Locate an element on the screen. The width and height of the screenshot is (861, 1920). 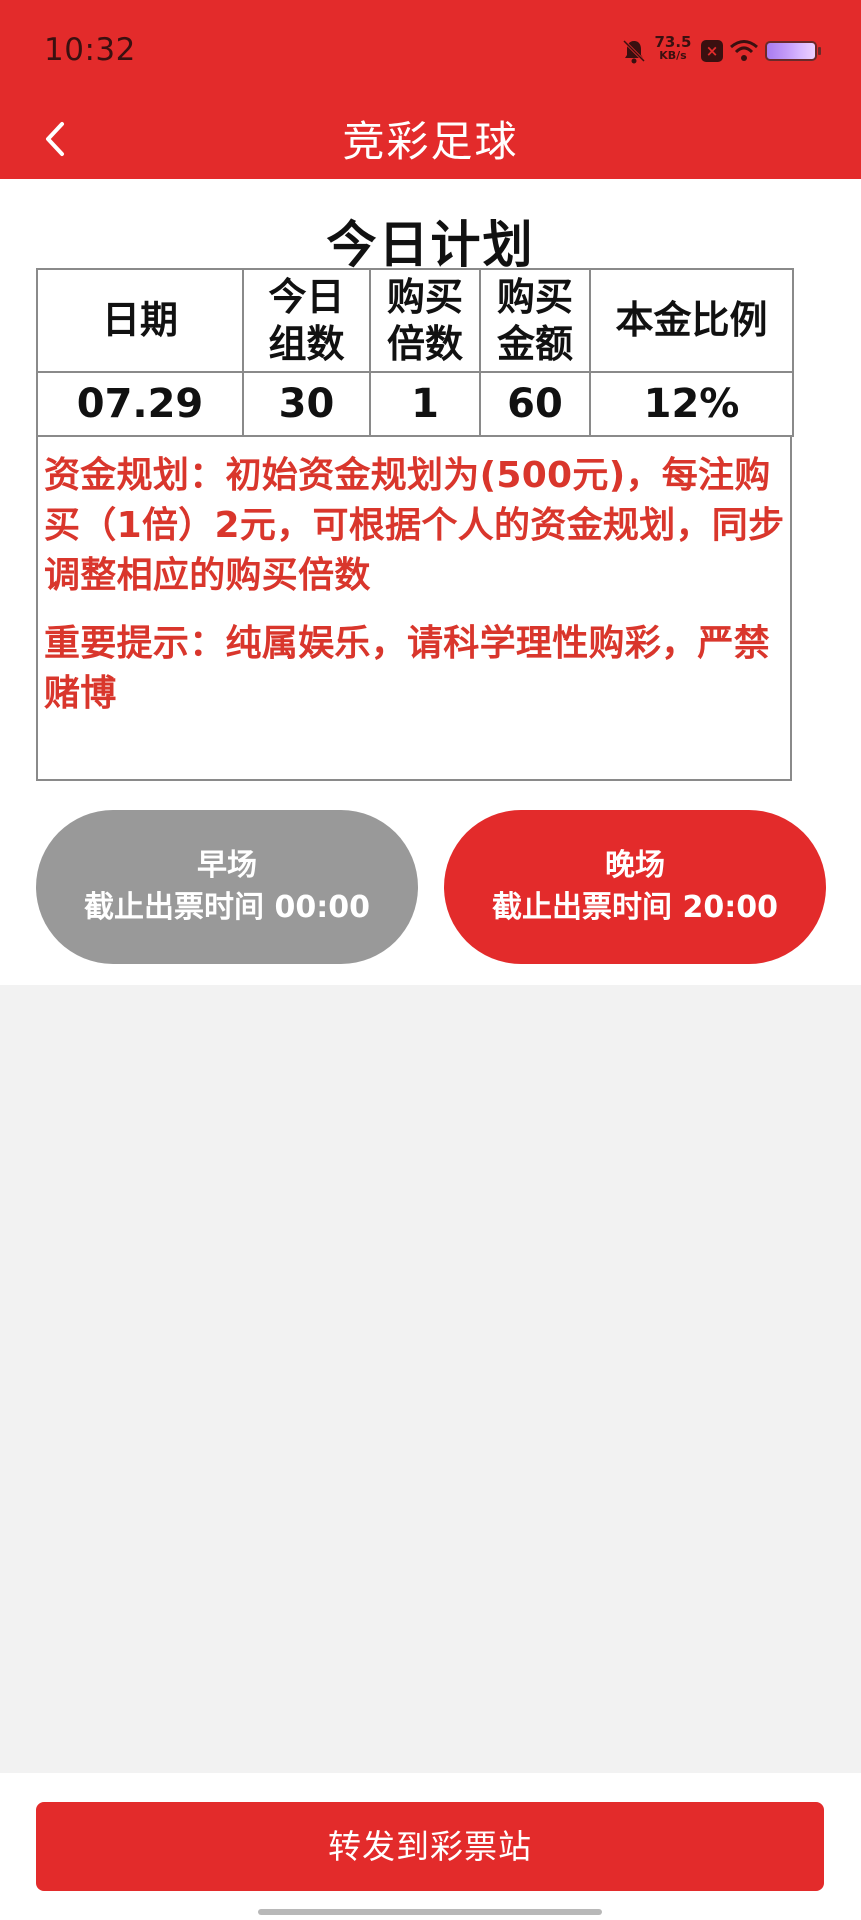
col-header-groups: 今日 组数 is located at coordinates (306, 320).